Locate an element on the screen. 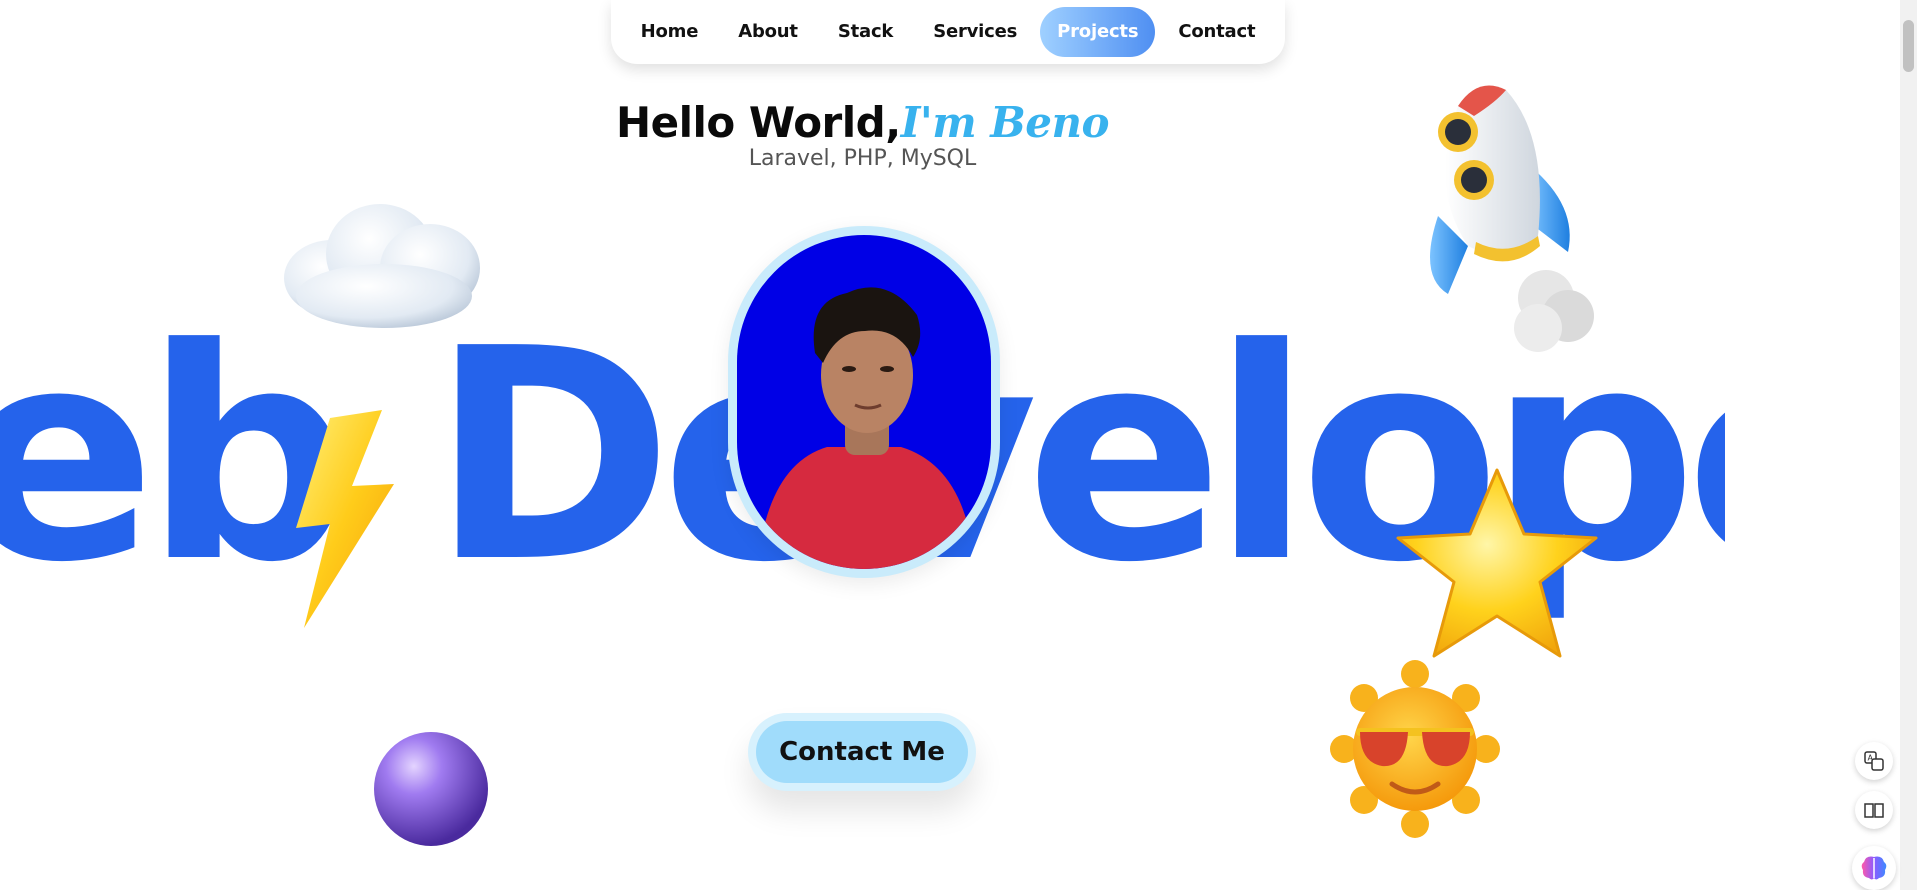 This screenshot has width=1917, height=890. contact-me-label: Contact Me is located at coordinates (862, 752).